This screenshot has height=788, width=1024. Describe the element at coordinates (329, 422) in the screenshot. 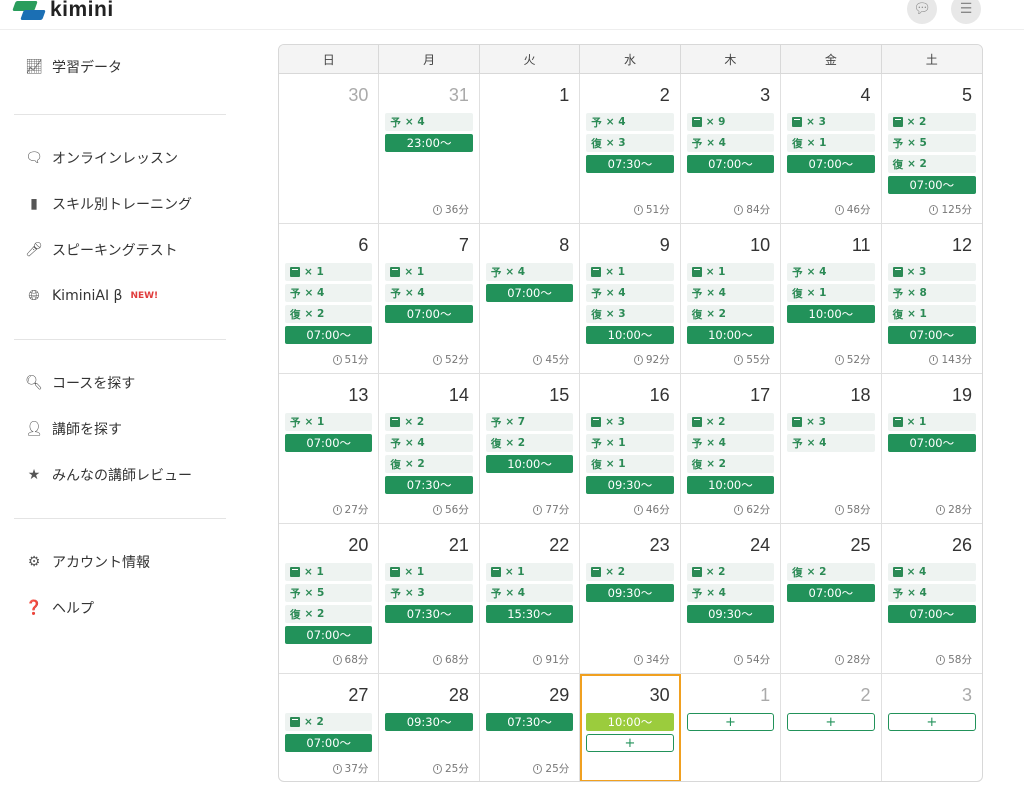

I see `preview-count-tag: 予 × 1` at that location.